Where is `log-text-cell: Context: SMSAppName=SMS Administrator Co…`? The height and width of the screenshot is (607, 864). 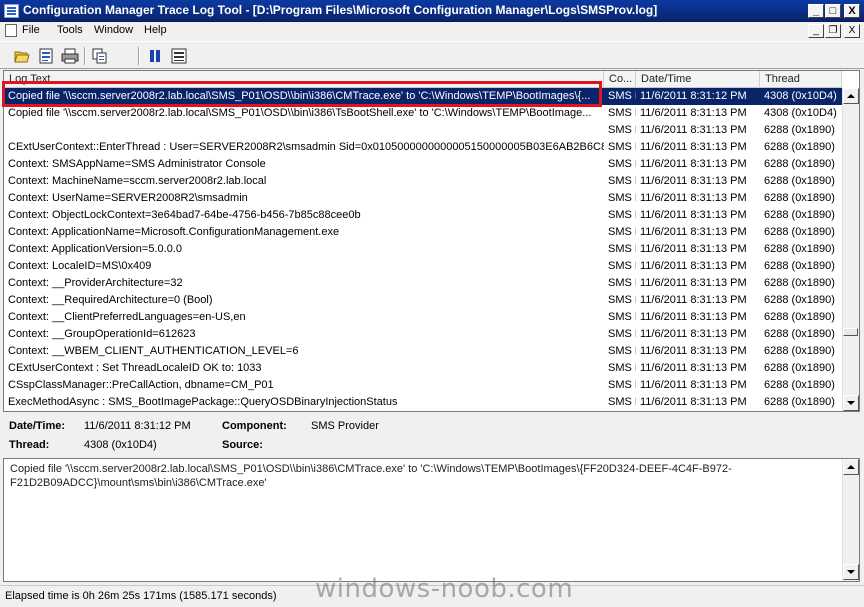 log-text-cell: Context: SMSAppName=SMS Administrator Co… is located at coordinates (137, 164).